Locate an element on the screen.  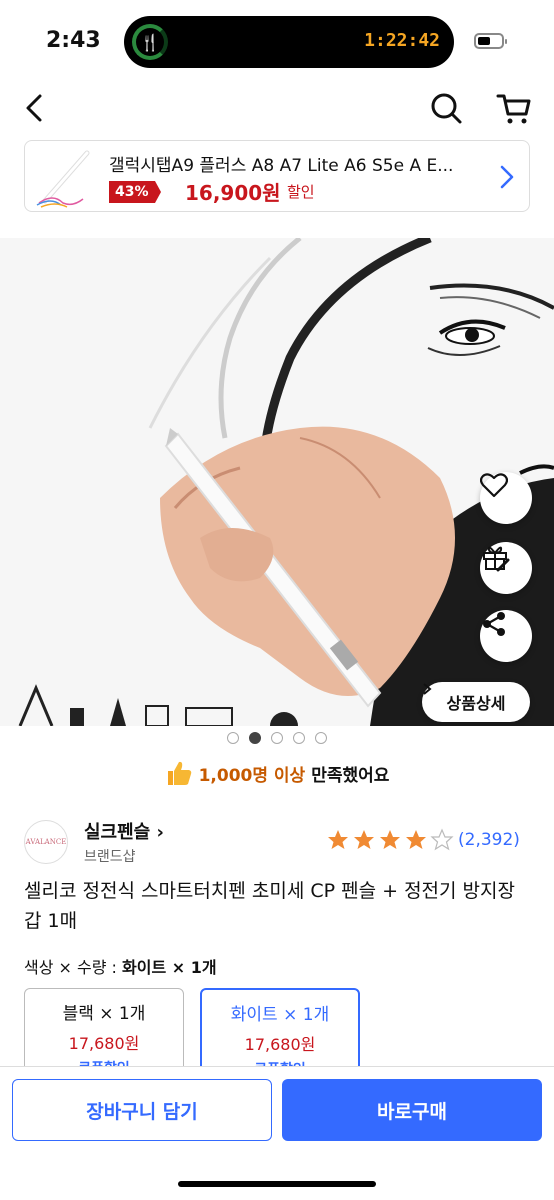
bottom-action-bar: 장바구니 담기 바로구매 is located at coordinates (277, 1133).